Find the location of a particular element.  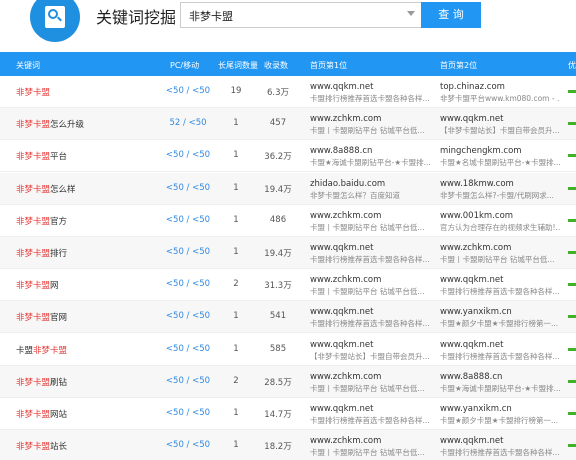

col-pc-mobile: PC/移动 is located at coordinates (184, 65).